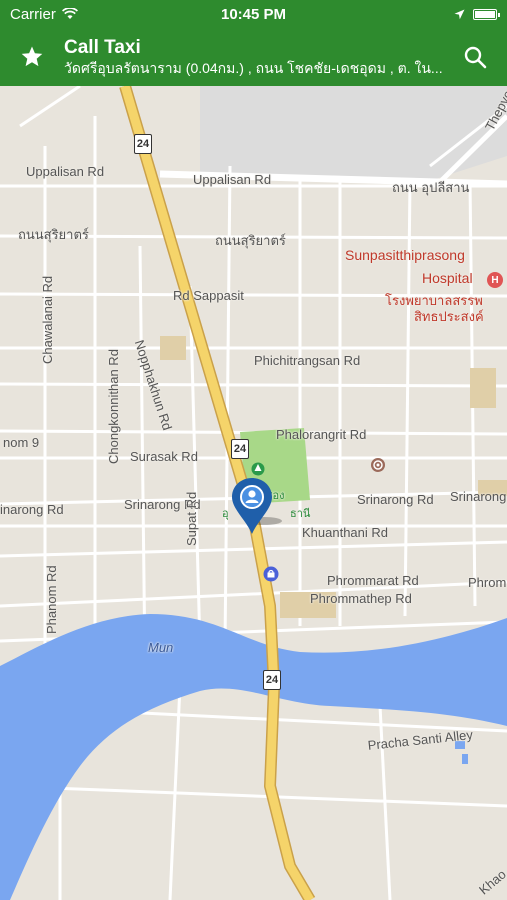  What do you see at coordinates (21, 442) in the screenshot?
I see `road-label: nom 9` at bounding box center [21, 442].